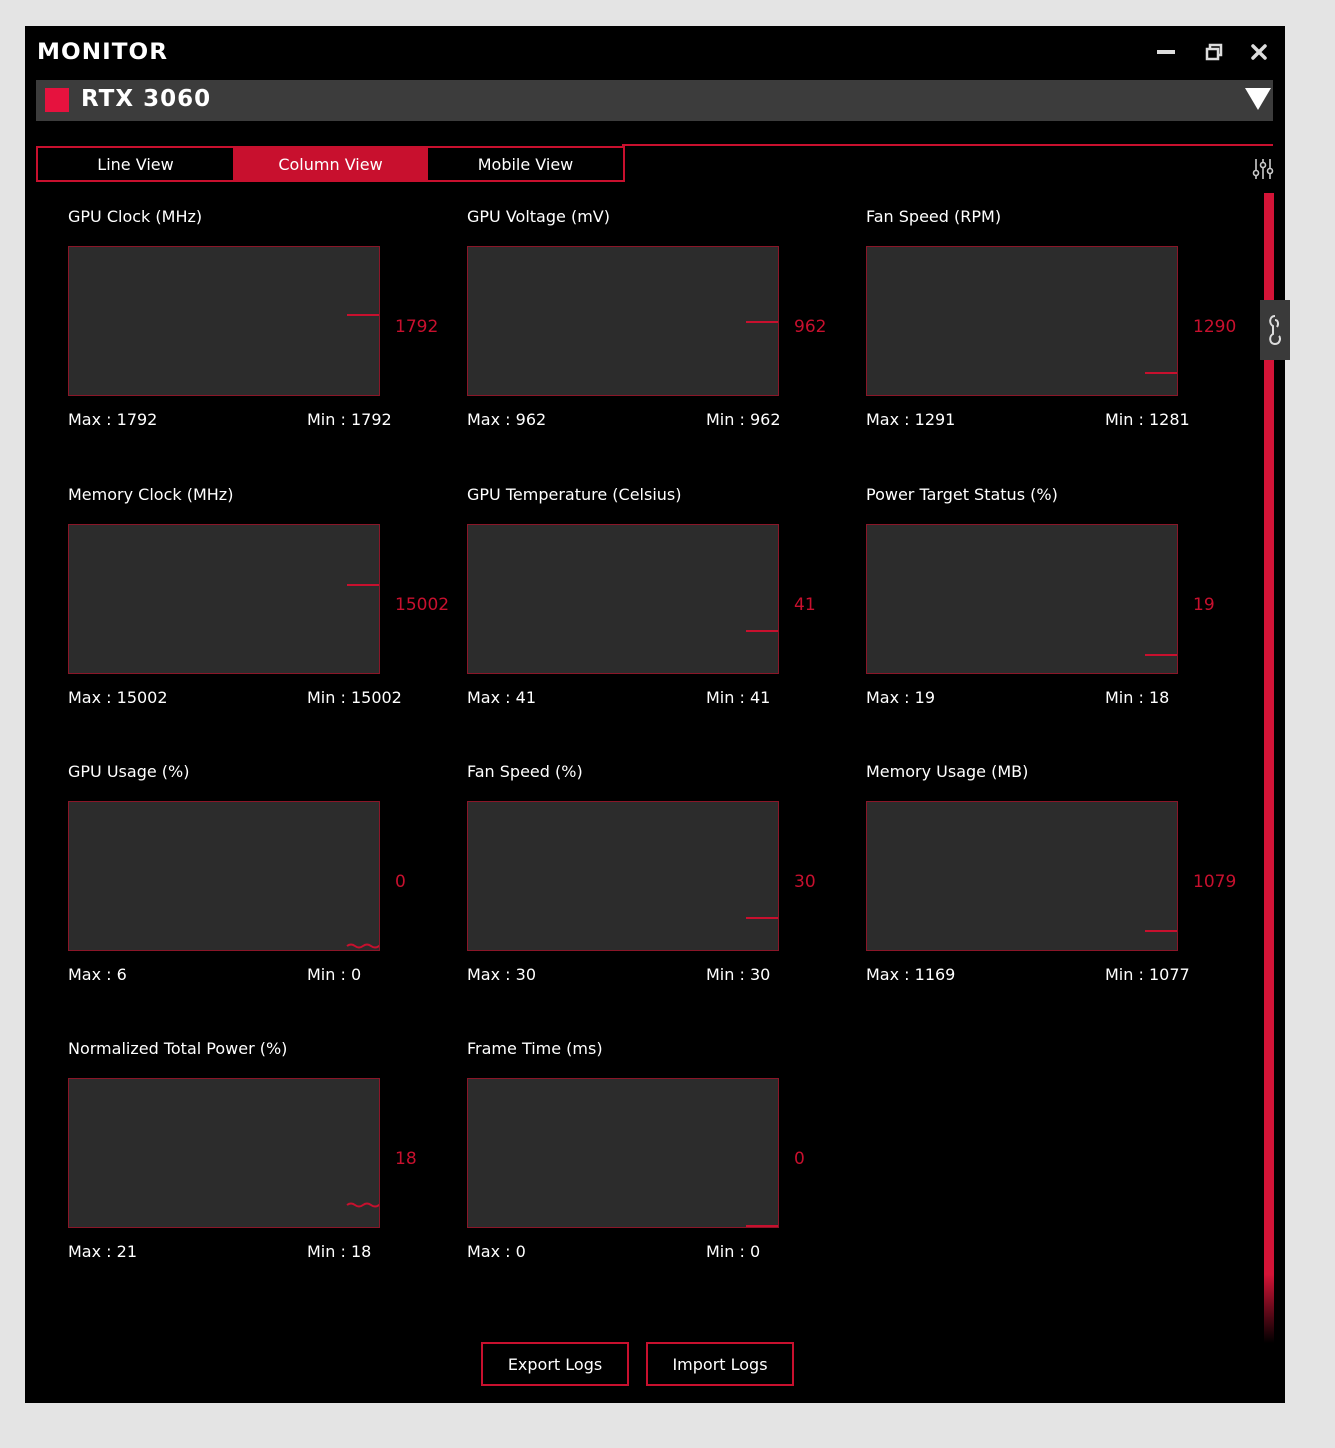 This screenshot has height=1448, width=1335. Describe the element at coordinates (555, 1364) in the screenshot. I see `export-logs-button: Export Logs` at that location.